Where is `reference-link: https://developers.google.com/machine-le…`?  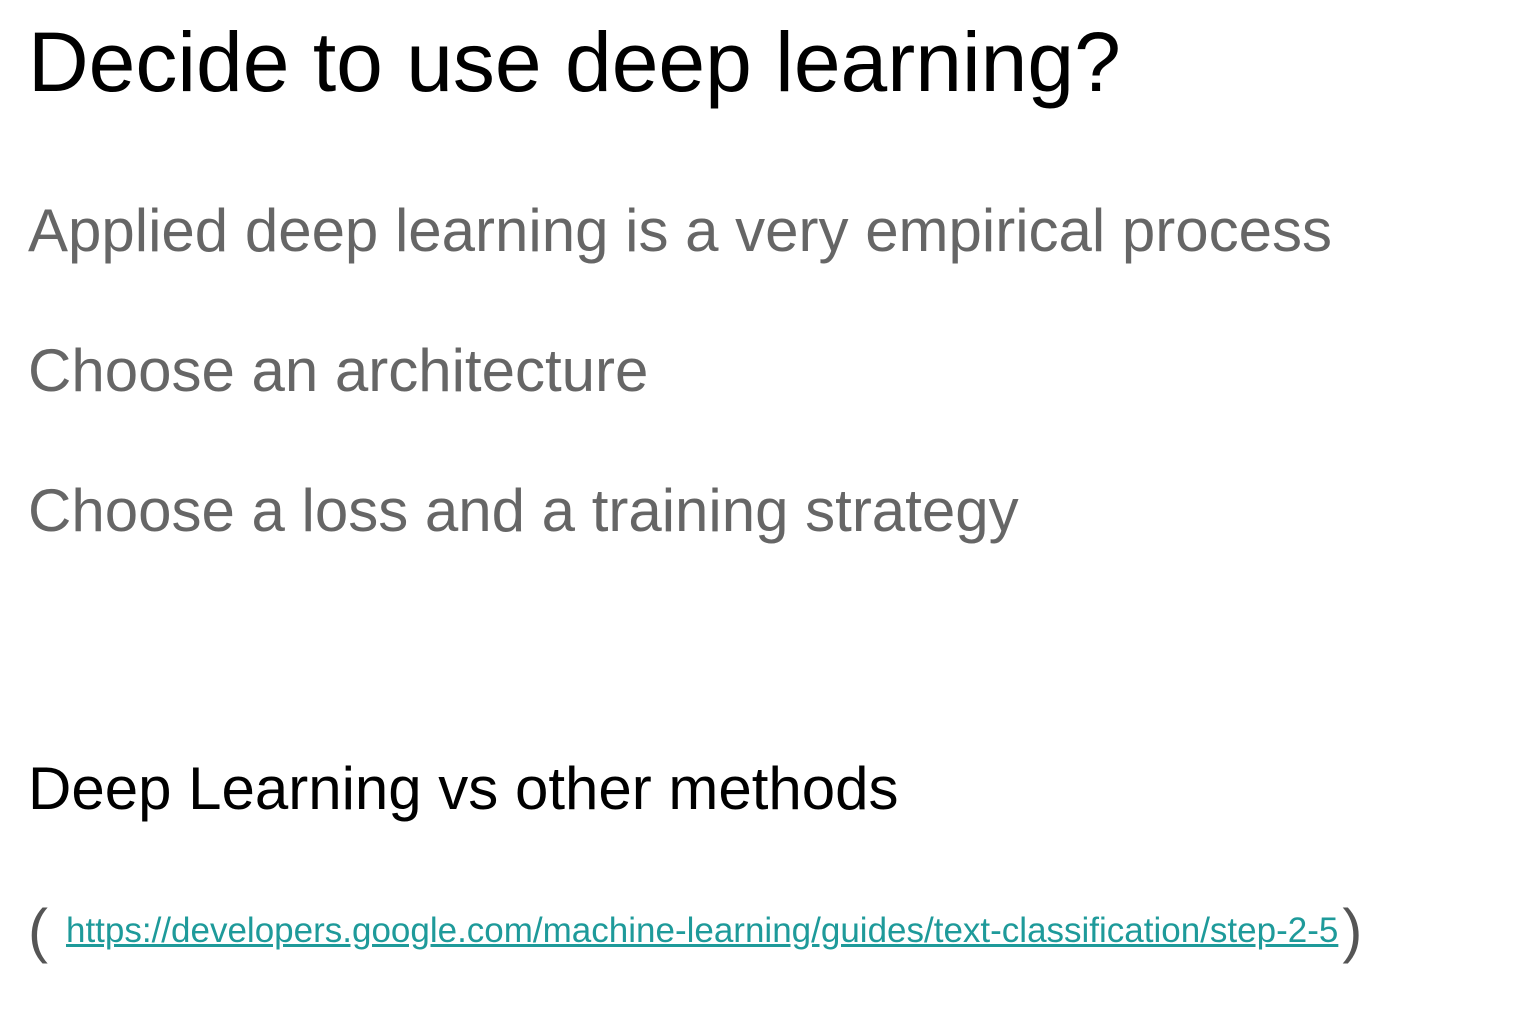 reference-link: https://developers.google.com/machine-le… is located at coordinates (702, 930).